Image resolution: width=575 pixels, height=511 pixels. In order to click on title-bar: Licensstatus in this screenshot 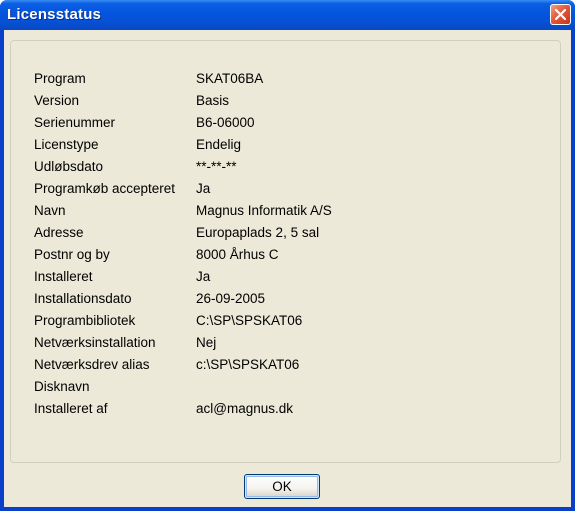, I will do `click(287, 15)`.